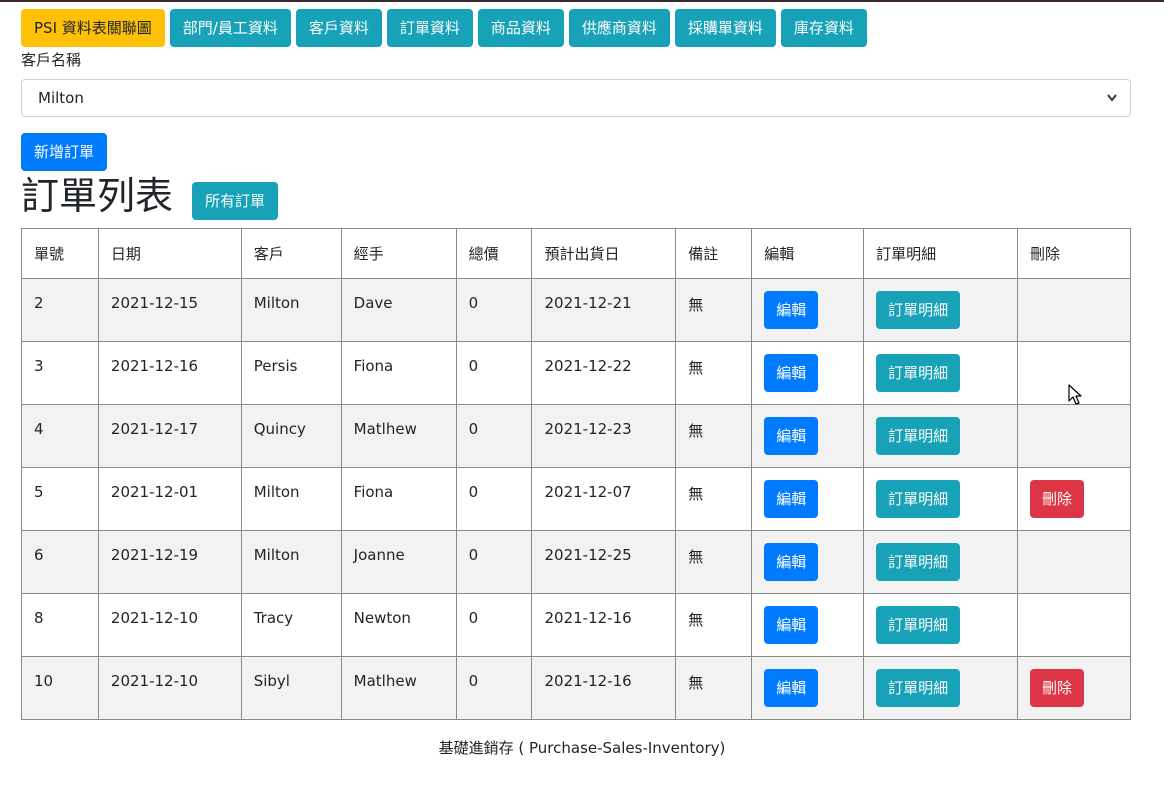 The image size is (1164, 792). Describe the element at coordinates (940, 253) in the screenshot. I see `header-order-detail: 訂單明細` at that location.